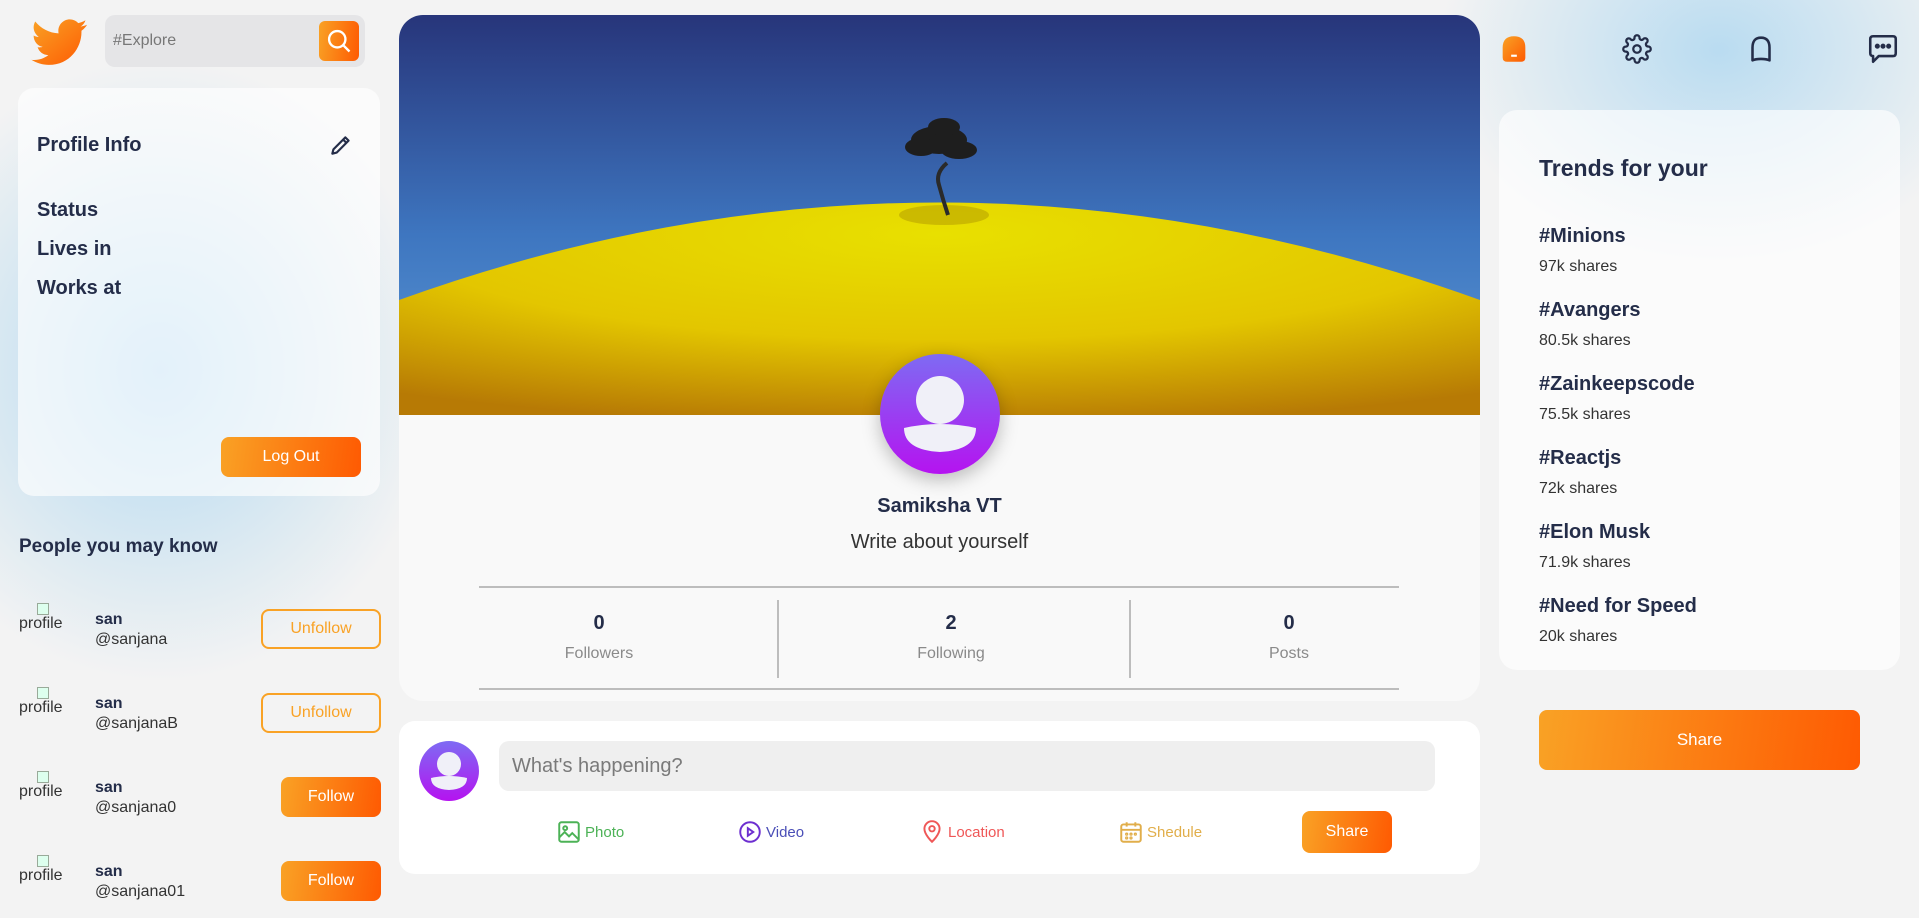 The width and height of the screenshot is (1919, 918). What do you see at coordinates (1580, 458) in the screenshot?
I see `trend-tag: #Reactjs` at bounding box center [1580, 458].